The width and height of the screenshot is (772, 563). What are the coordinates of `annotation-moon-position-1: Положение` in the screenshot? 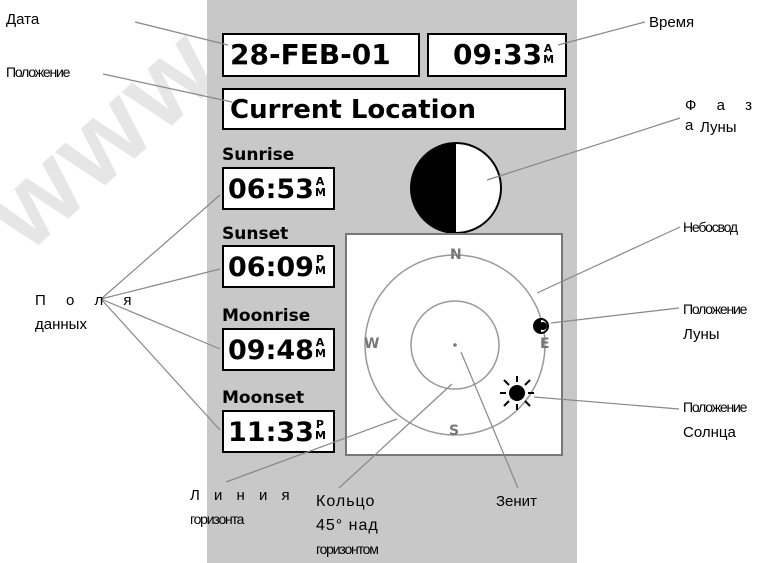 It's located at (715, 309).